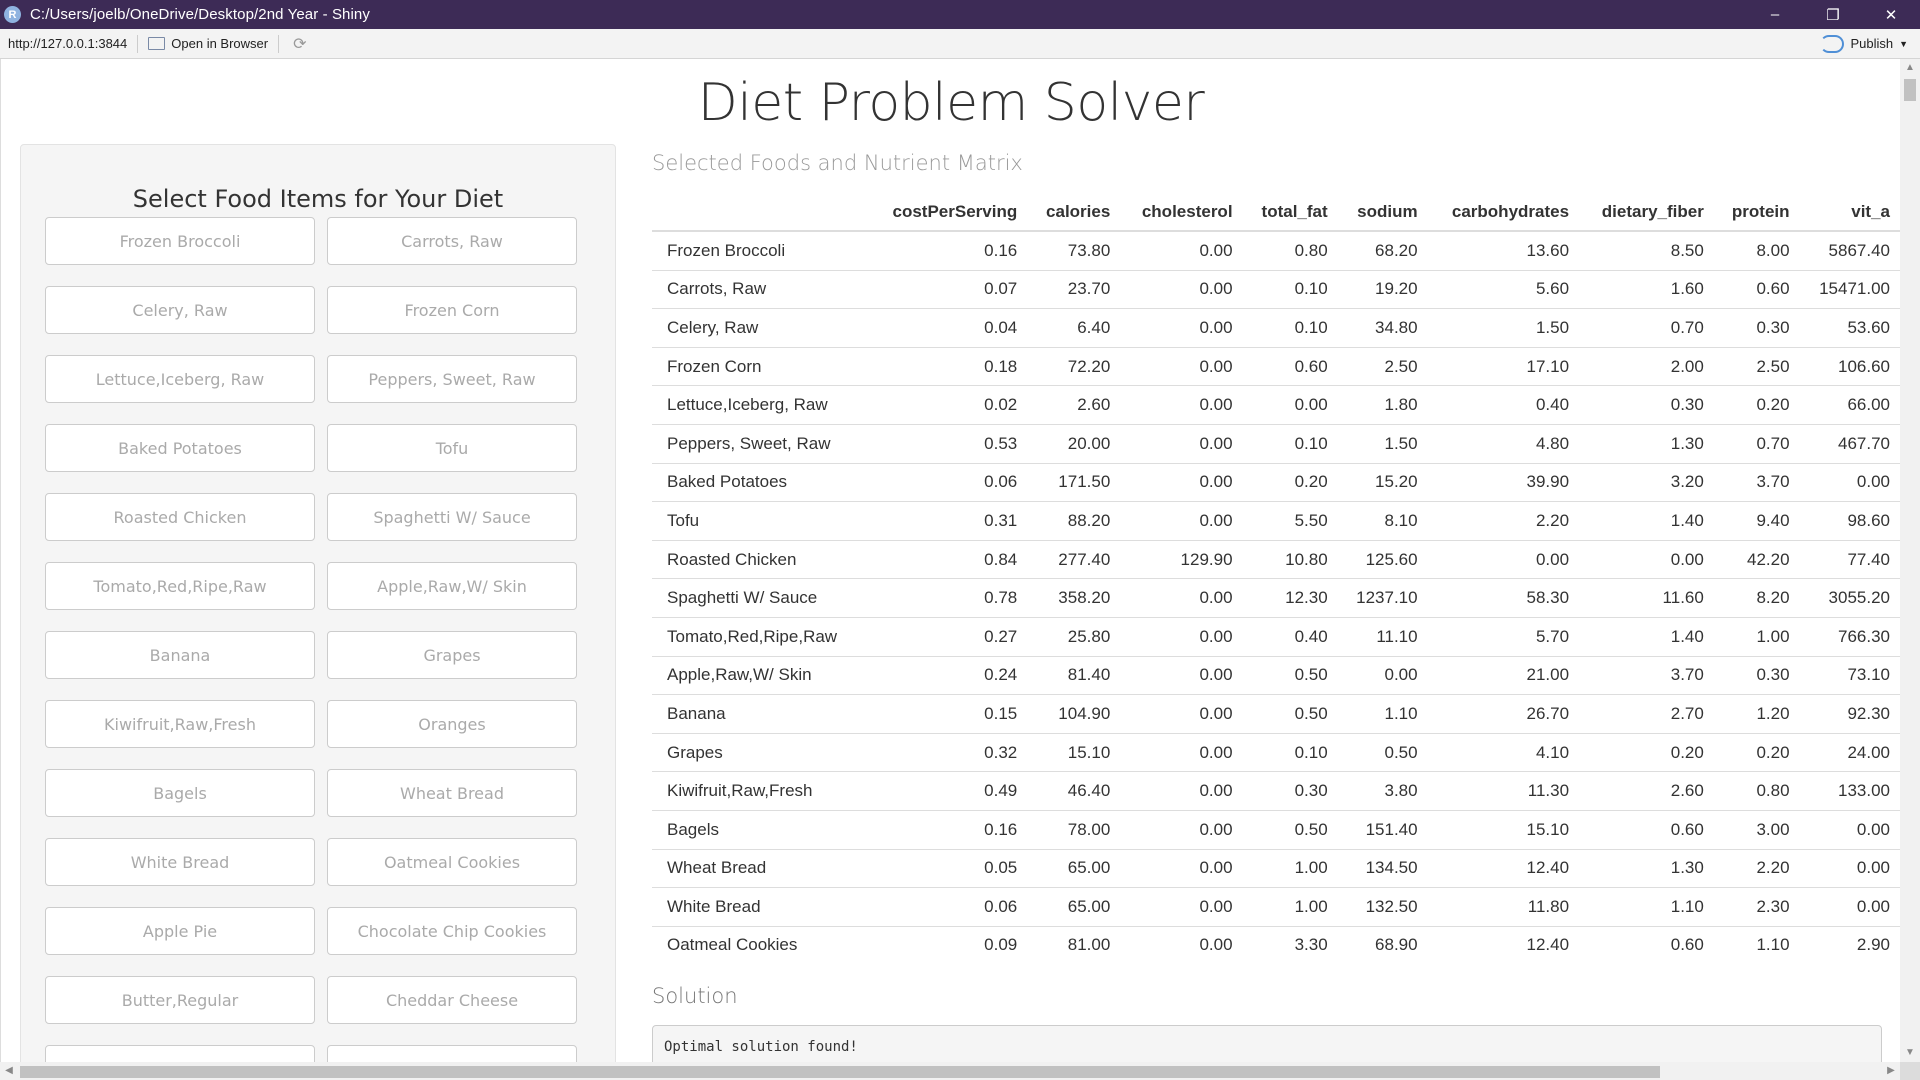 The width and height of the screenshot is (1920, 1080). I want to click on food-item-button: Oatmeal Cookies, so click(452, 862).